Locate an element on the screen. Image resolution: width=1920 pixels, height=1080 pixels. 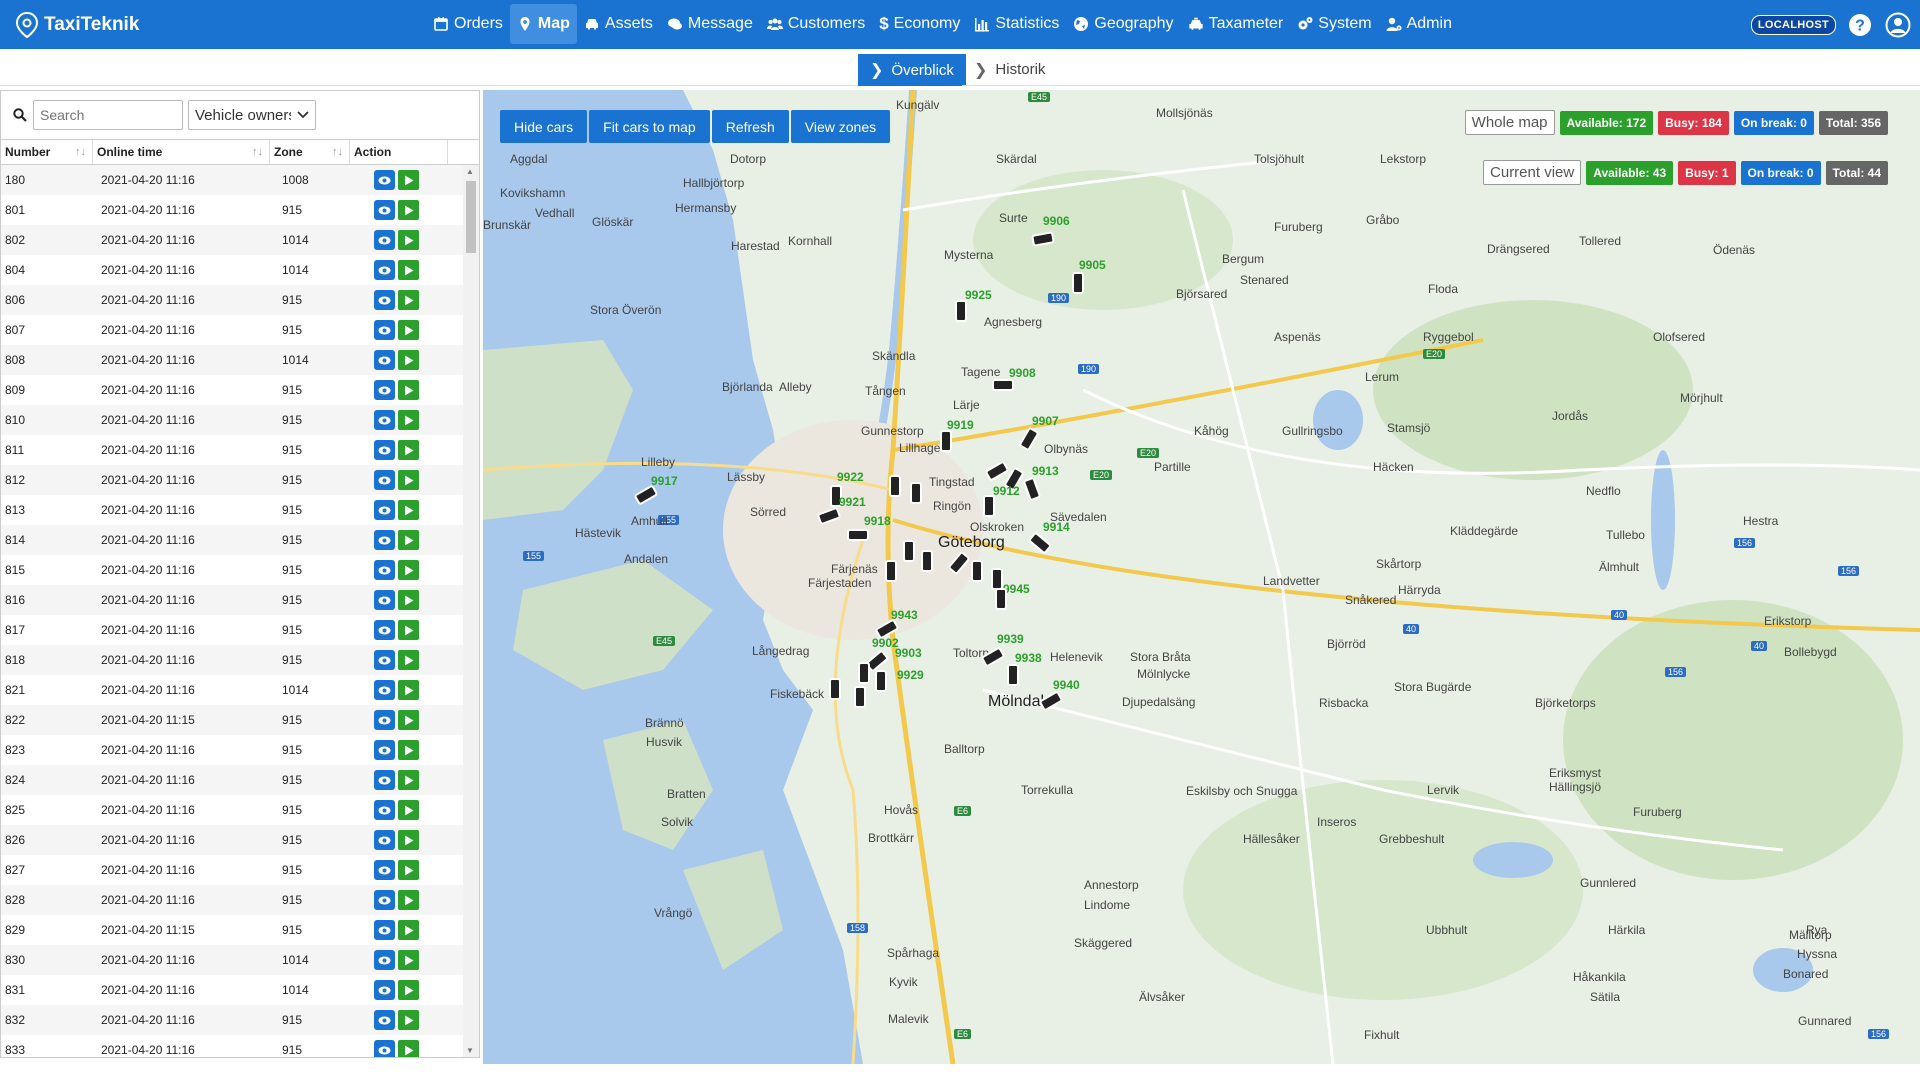
sort-icon: ↑↓ is located at coordinates (80, 152).